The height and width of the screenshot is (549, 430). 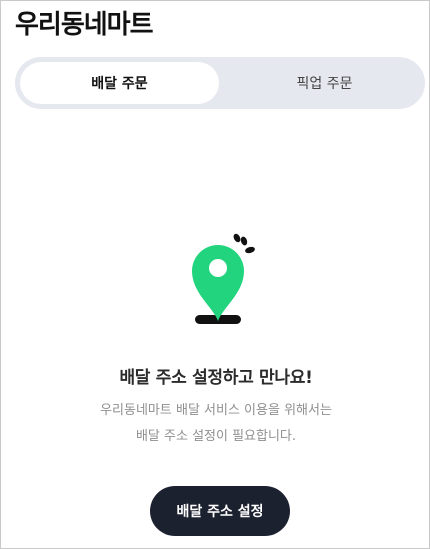 What do you see at coordinates (218, 268) in the screenshot?
I see `pin-hole` at bounding box center [218, 268].